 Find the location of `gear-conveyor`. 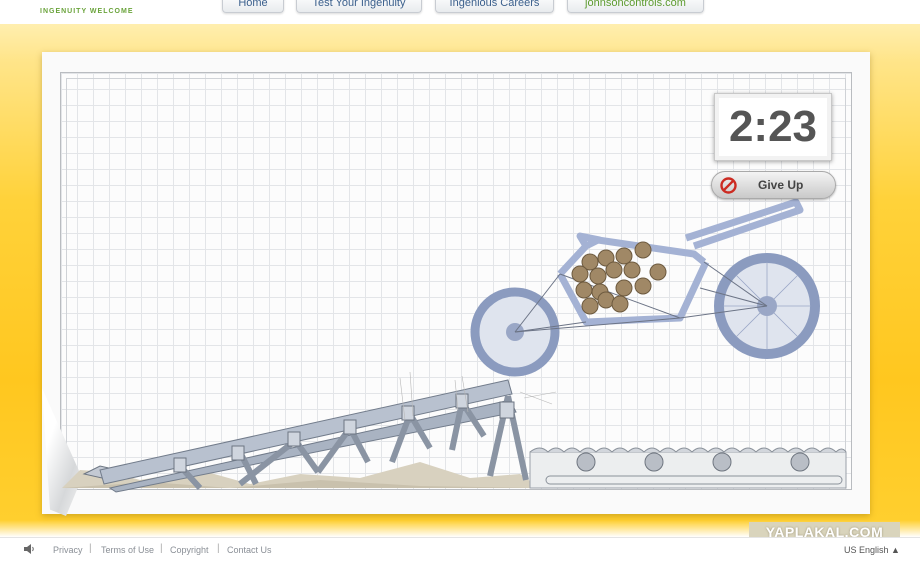

gear-conveyor is located at coordinates (688, 468).